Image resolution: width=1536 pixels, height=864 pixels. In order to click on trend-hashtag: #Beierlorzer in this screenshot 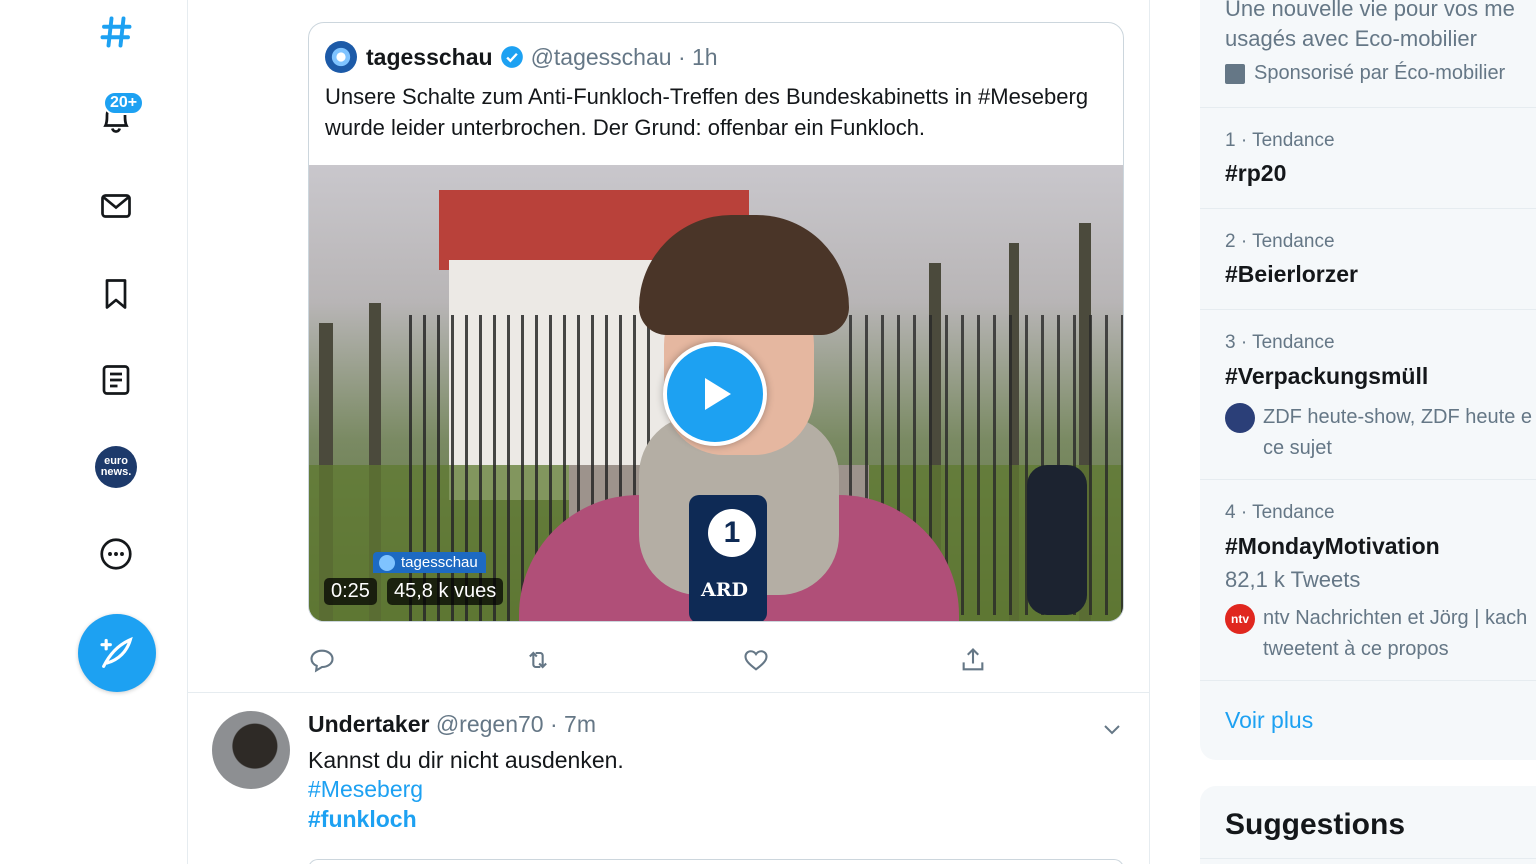, I will do `click(1291, 274)`.